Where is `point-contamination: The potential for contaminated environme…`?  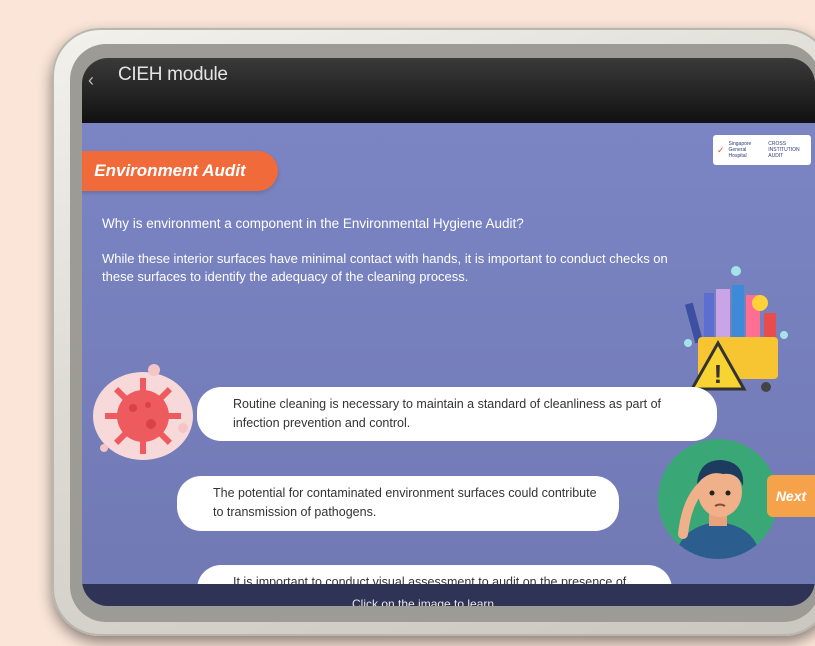 point-contamination: The potential for contaminated environme… is located at coordinates (398, 503).